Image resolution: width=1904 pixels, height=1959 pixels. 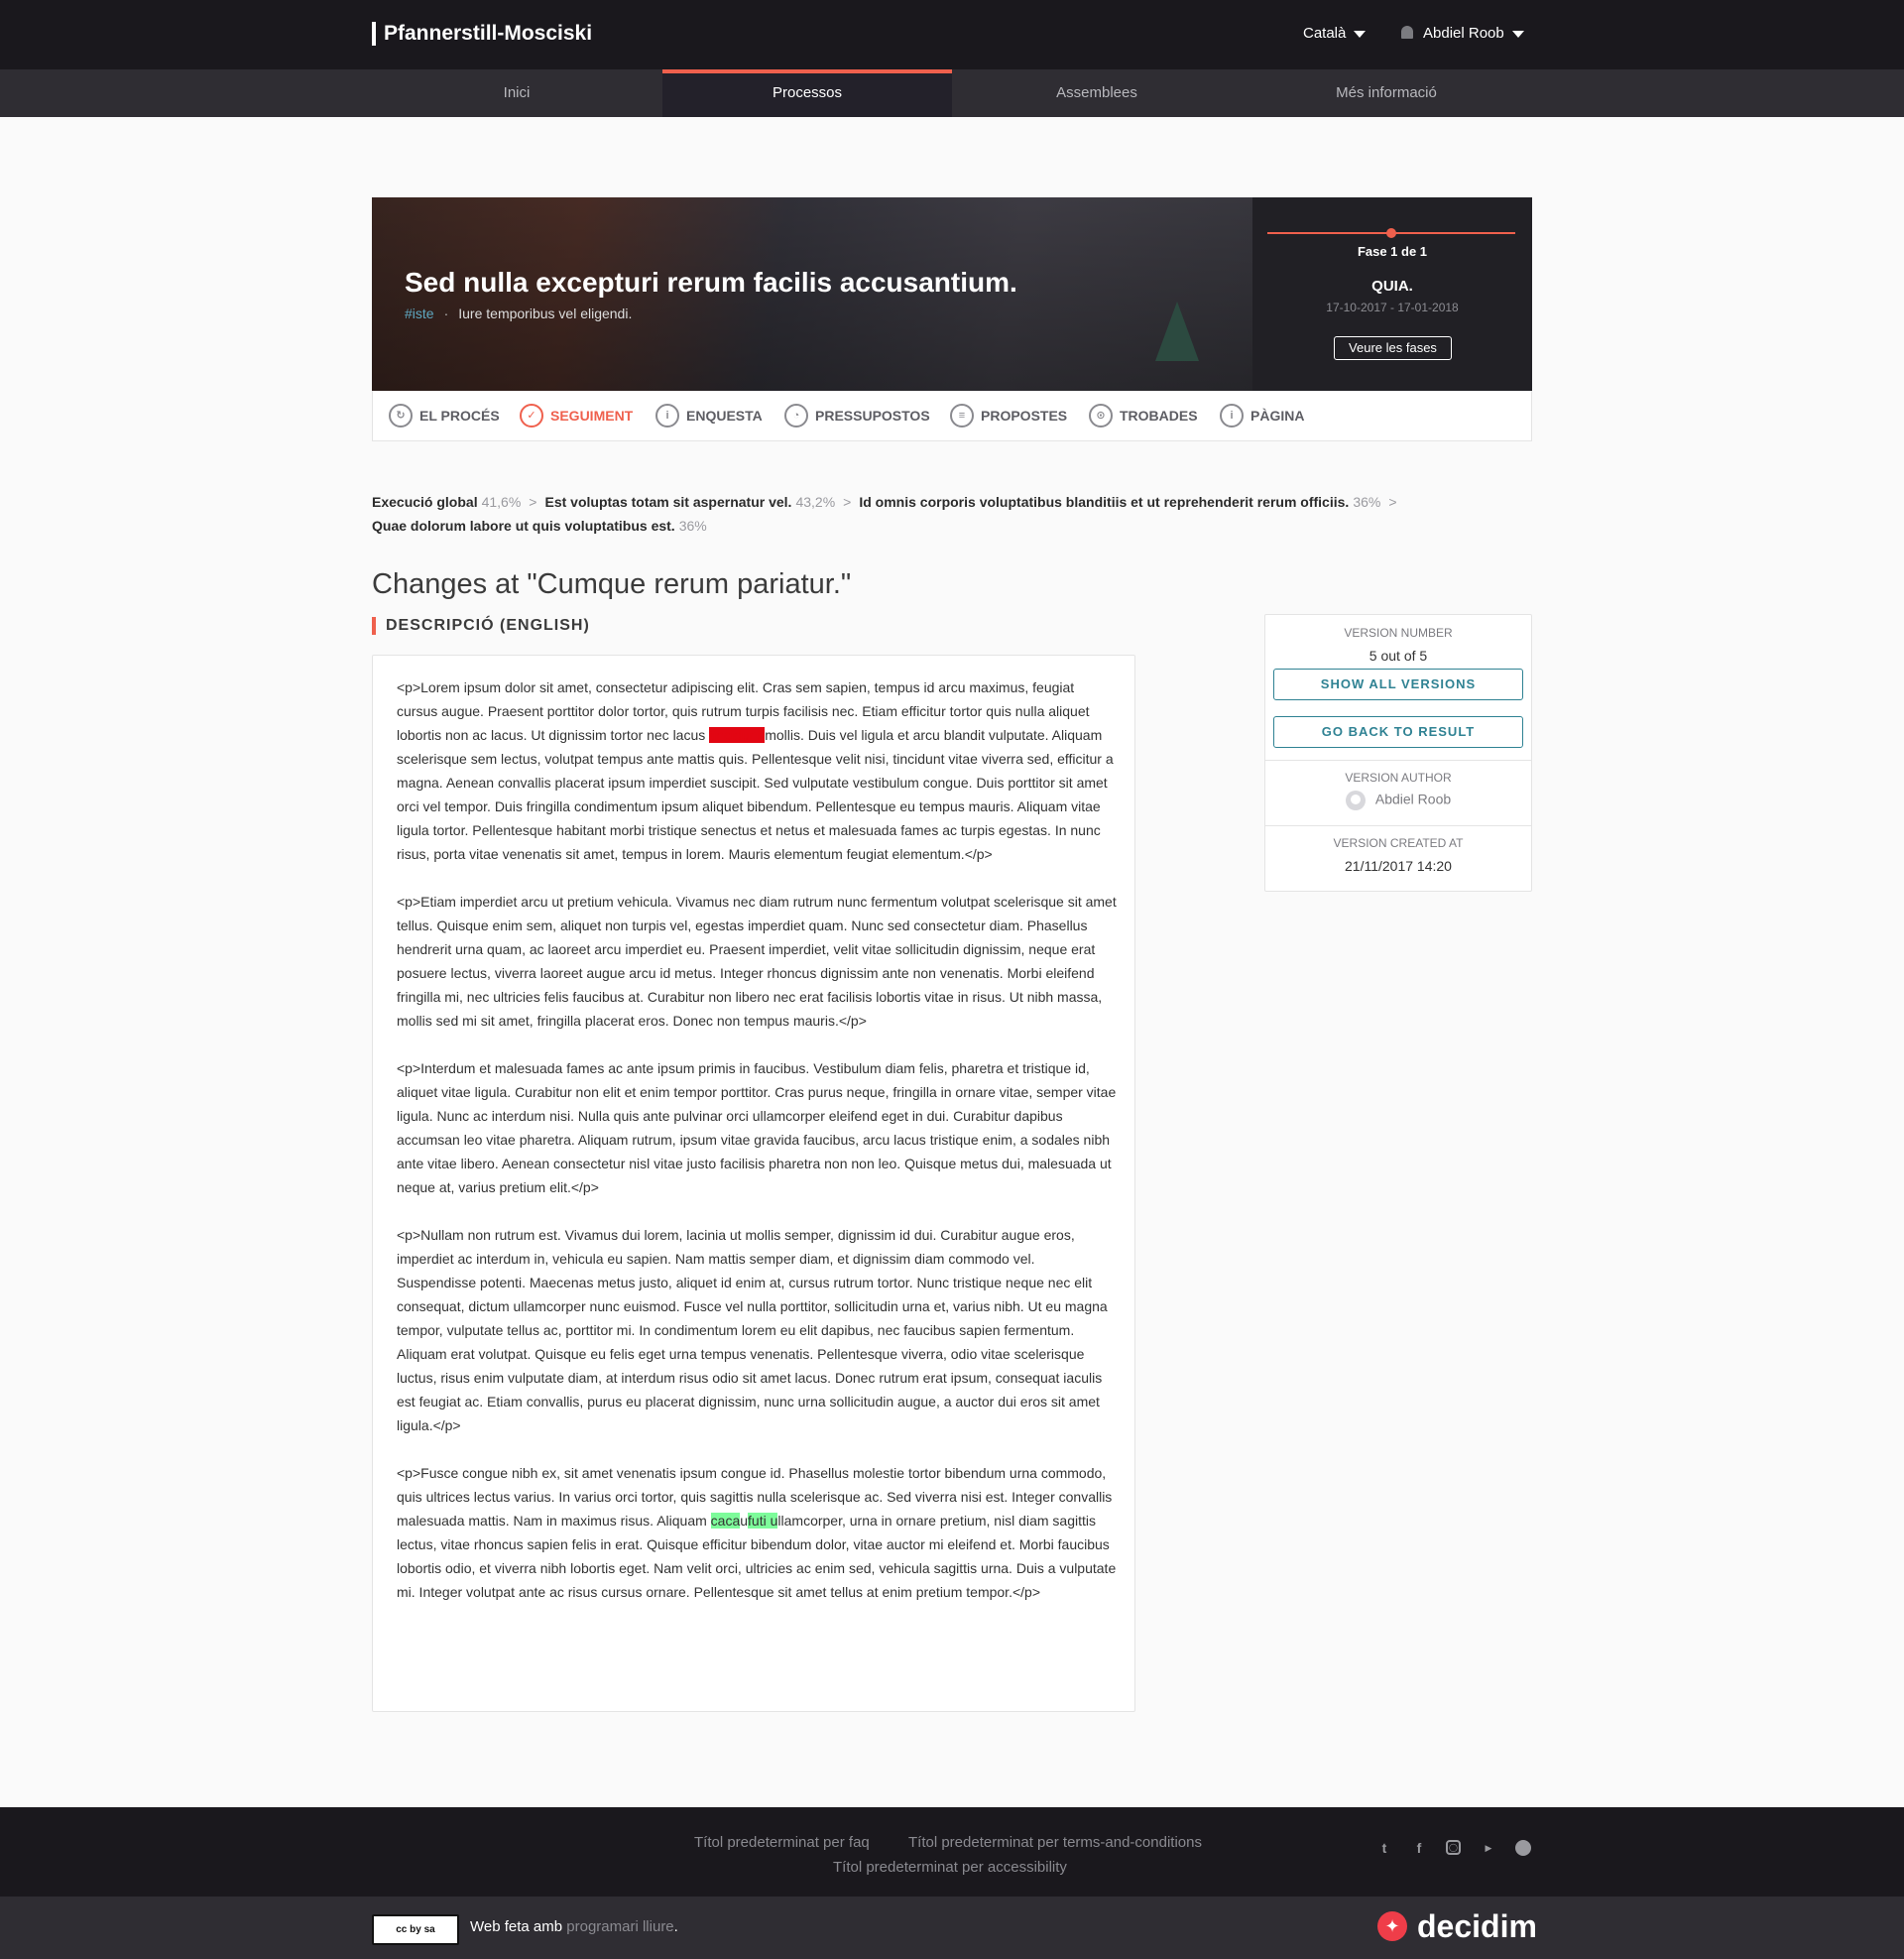 I want to click on footer-link-faq: Títol predeterminat per faq, so click(x=782, y=1842).